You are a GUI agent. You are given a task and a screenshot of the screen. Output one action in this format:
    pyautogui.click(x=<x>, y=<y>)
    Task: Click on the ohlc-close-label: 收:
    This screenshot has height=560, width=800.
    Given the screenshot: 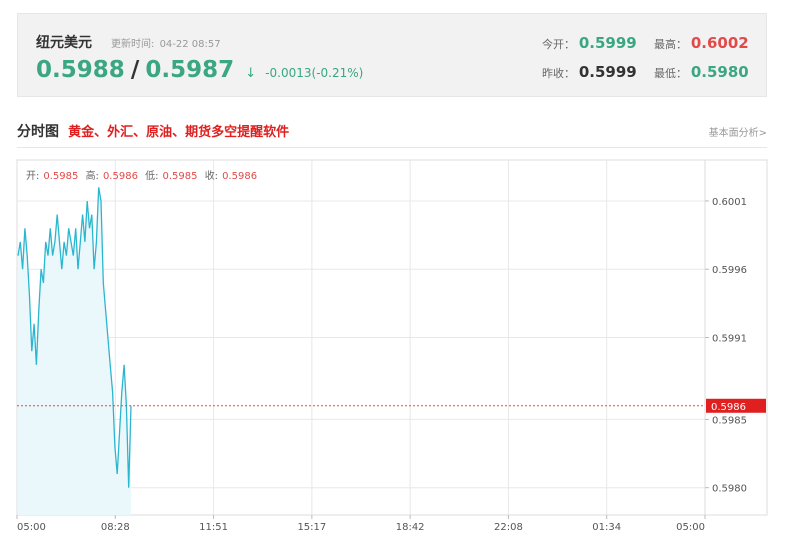 What is the action you would take?
    pyautogui.click(x=211, y=176)
    